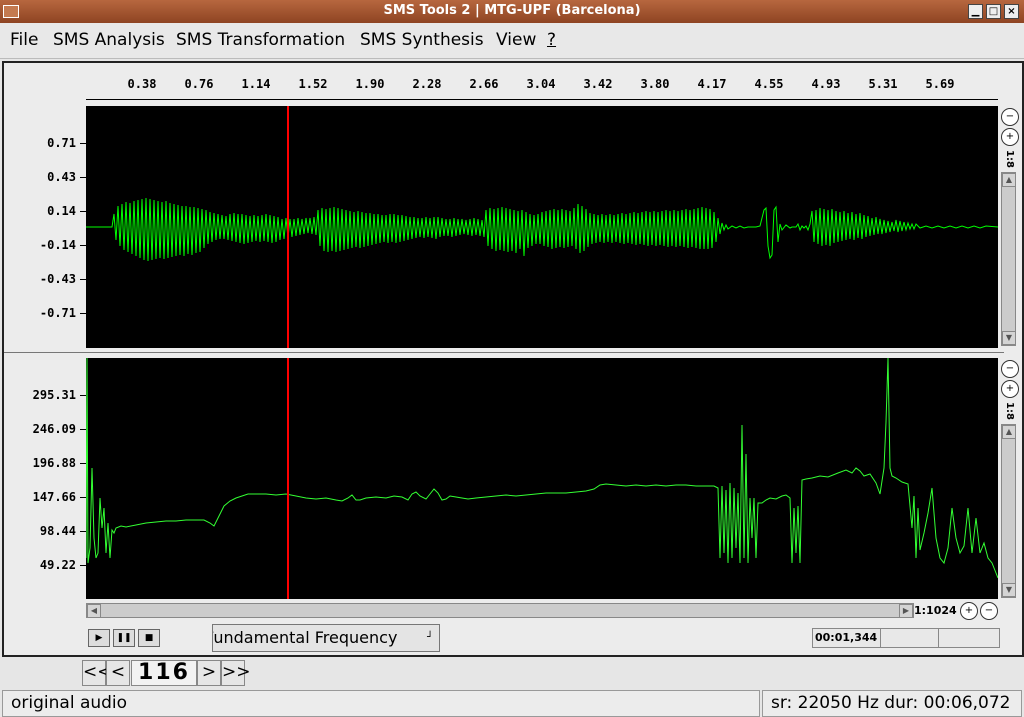  I want to click on view-select: Fundamental Frequency ┘, so click(326, 638).